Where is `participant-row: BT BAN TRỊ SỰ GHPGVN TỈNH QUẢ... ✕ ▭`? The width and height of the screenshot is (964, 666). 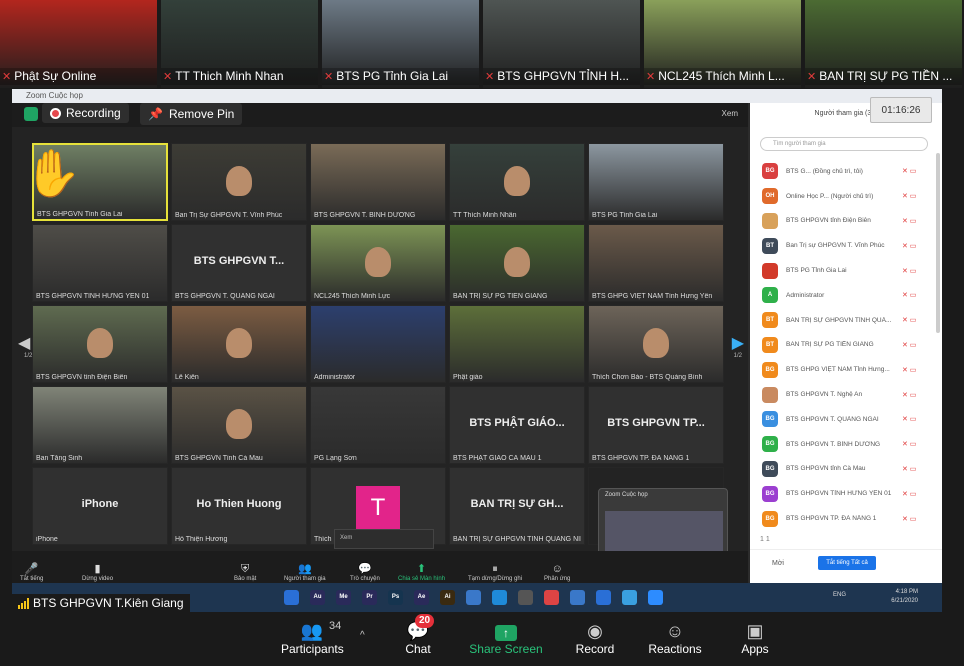
participant-row: BT BAN TRỊ SỰ GHPGVN TỈNH QUẢ... ✕ ▭ is located at coordinates (847, 320).